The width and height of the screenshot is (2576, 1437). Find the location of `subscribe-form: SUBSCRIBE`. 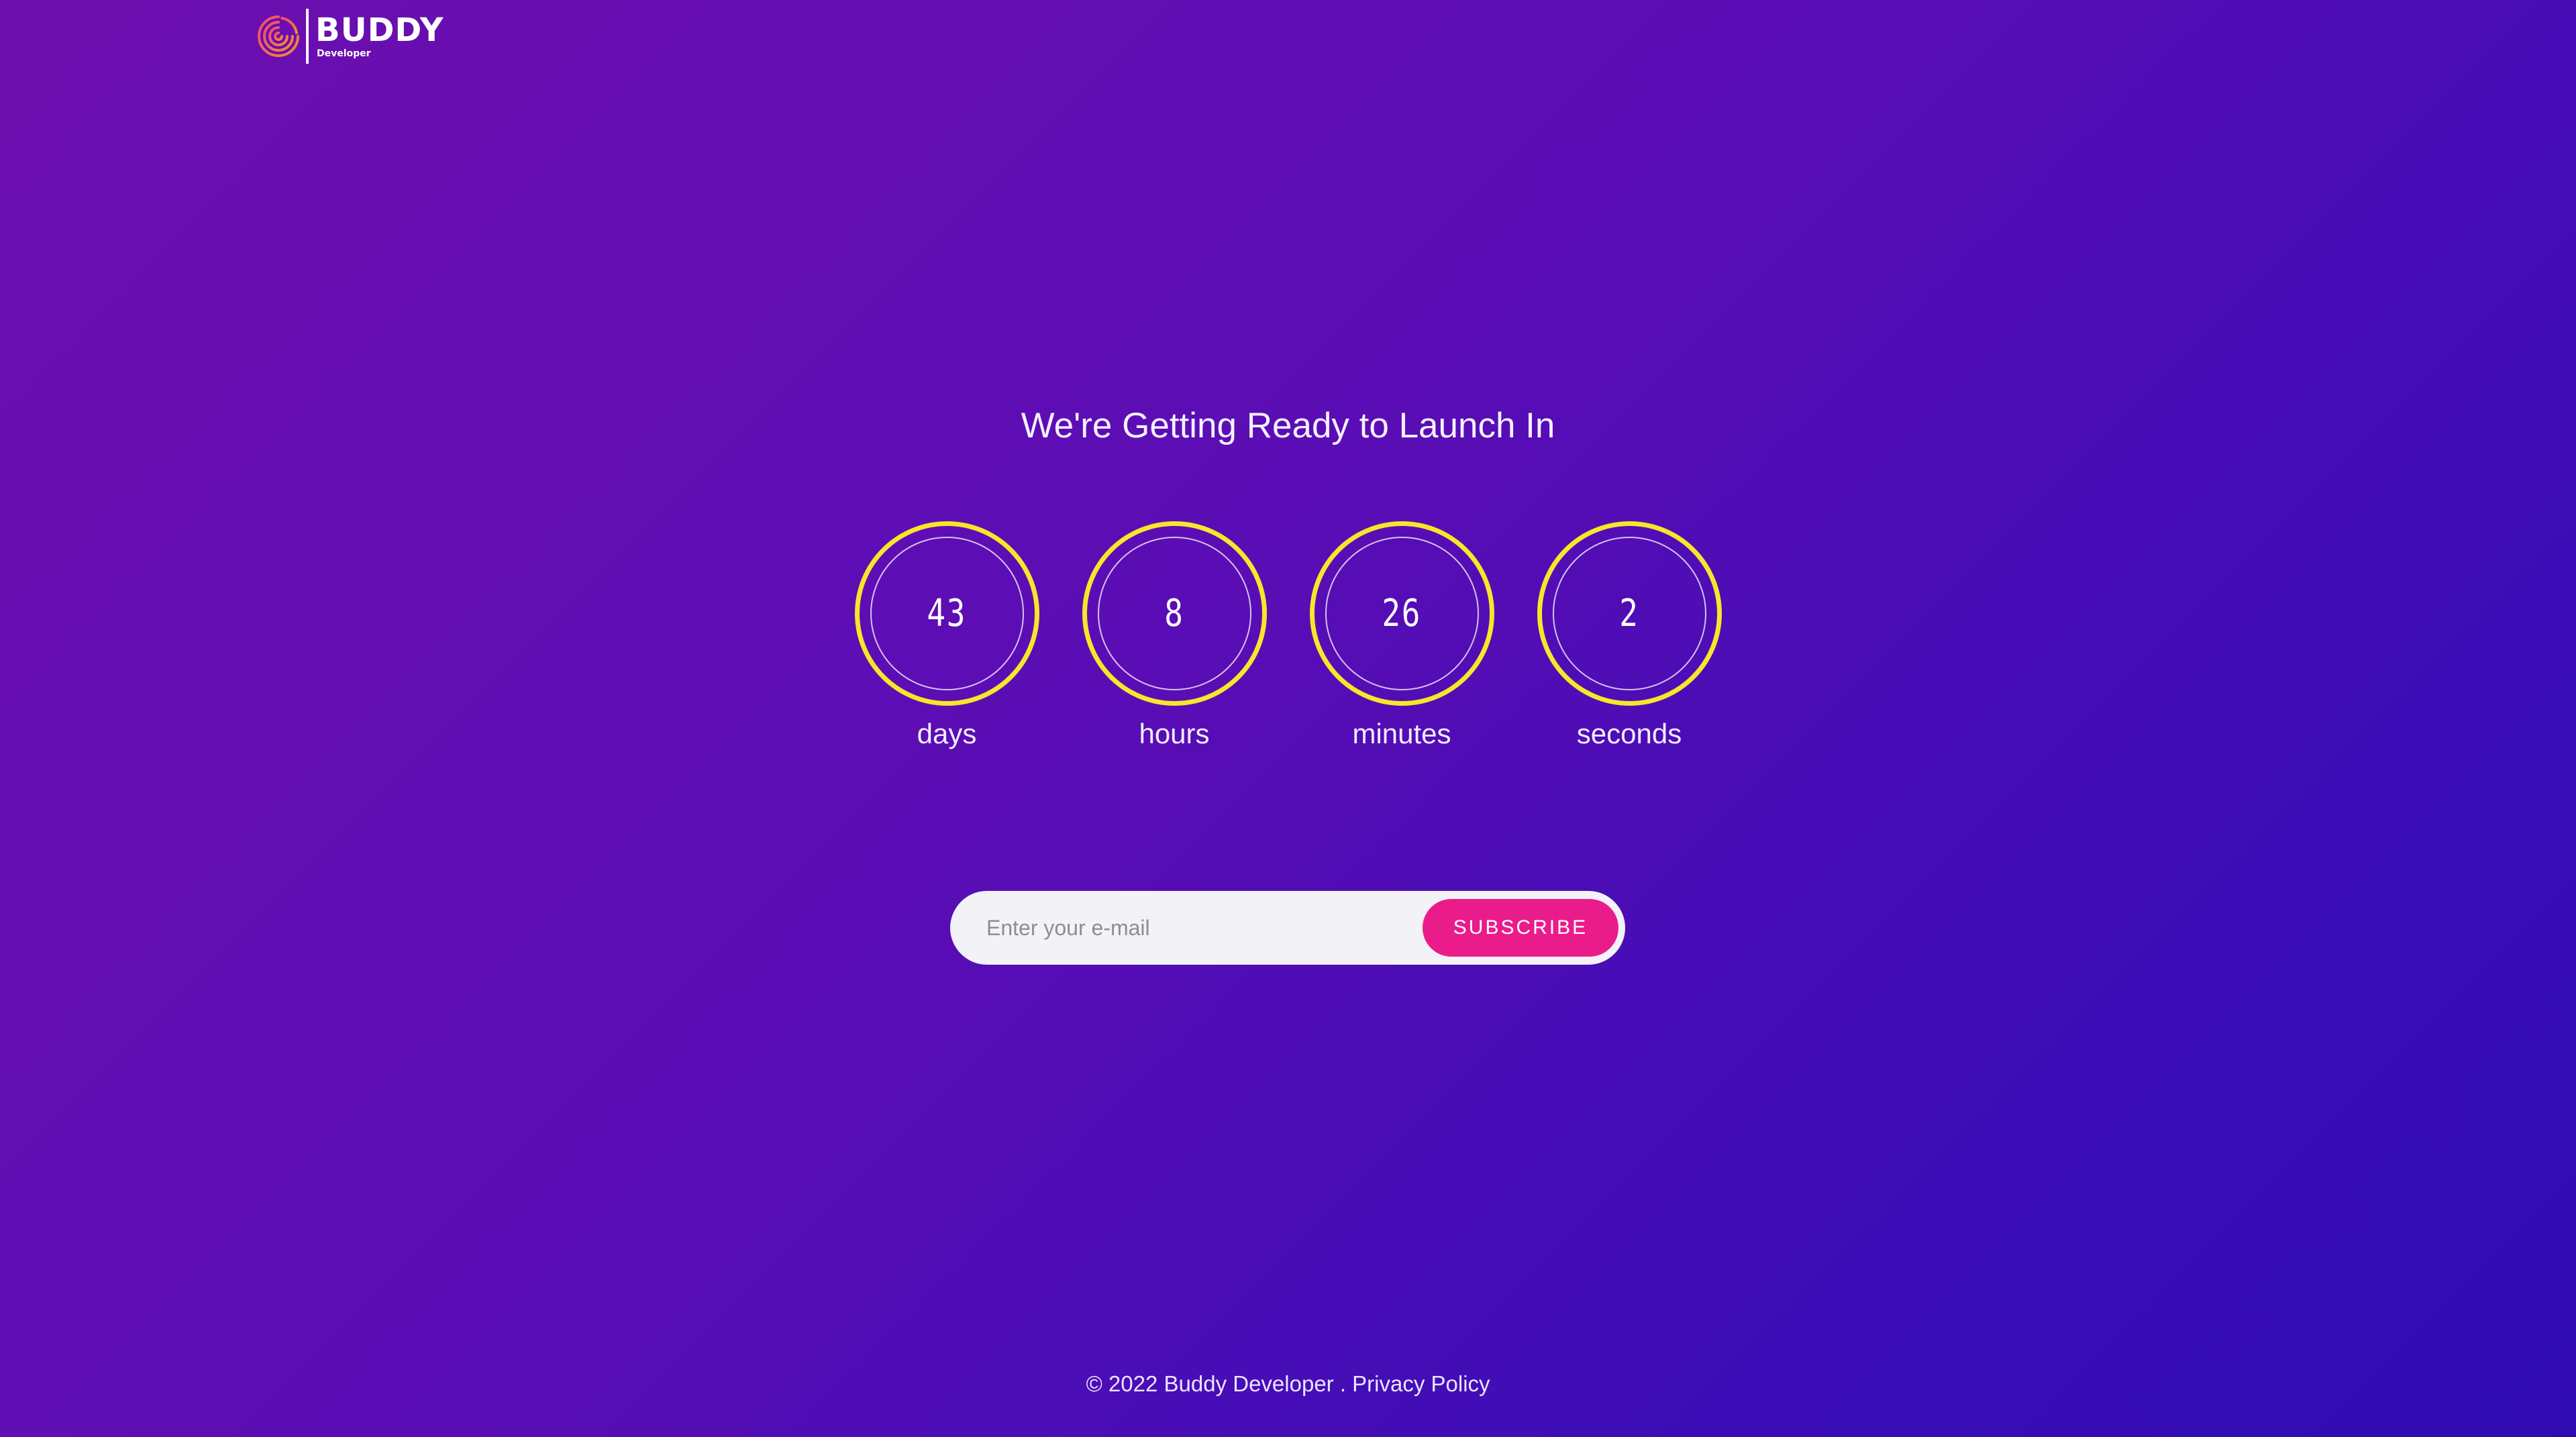

subscribe-form: SUBSCRIBE is located at coordinates (1287, 928).